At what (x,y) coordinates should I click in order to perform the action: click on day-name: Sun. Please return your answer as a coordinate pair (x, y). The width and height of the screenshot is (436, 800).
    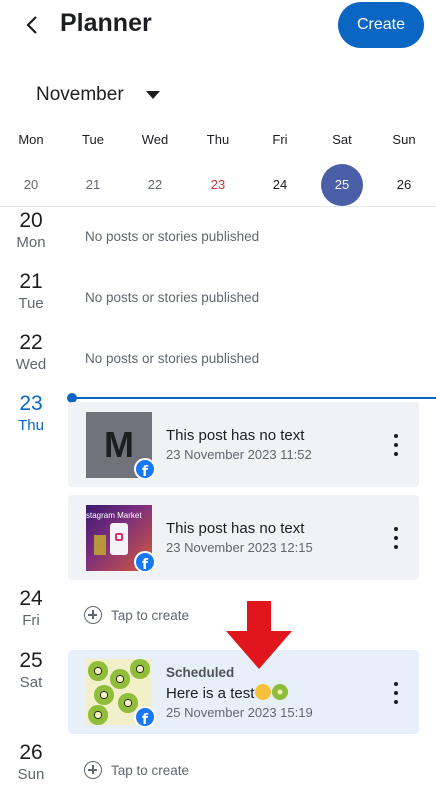
    Looking at the image, I should click on (31, 774).